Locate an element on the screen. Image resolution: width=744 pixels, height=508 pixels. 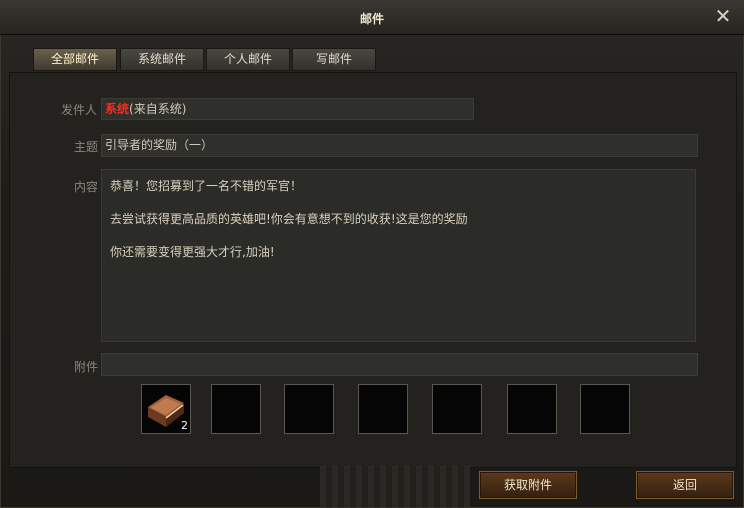
close-icon: ✕ is located at coordinates (723, 16).